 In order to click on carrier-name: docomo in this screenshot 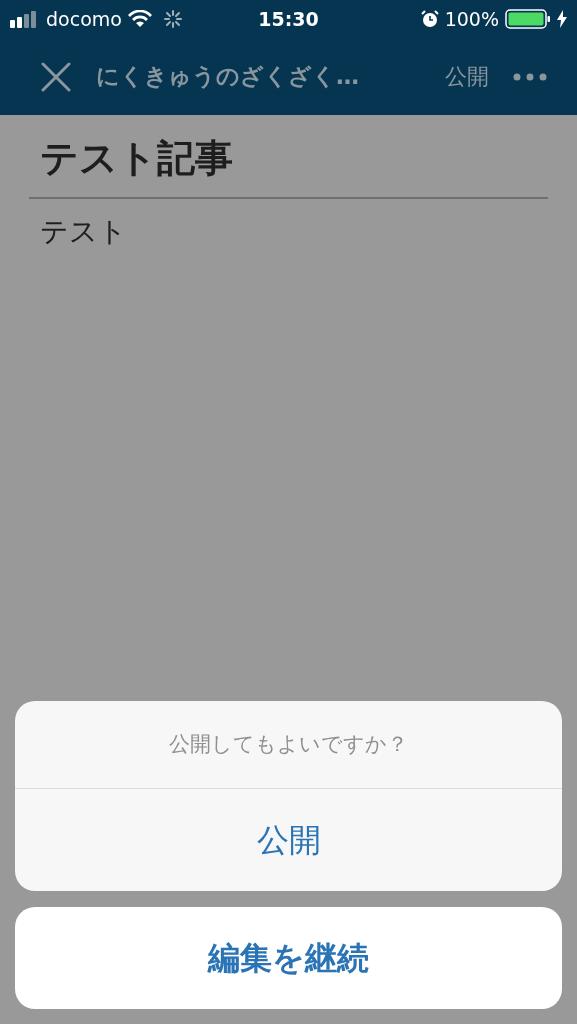, I will do `click(84, 19)`.